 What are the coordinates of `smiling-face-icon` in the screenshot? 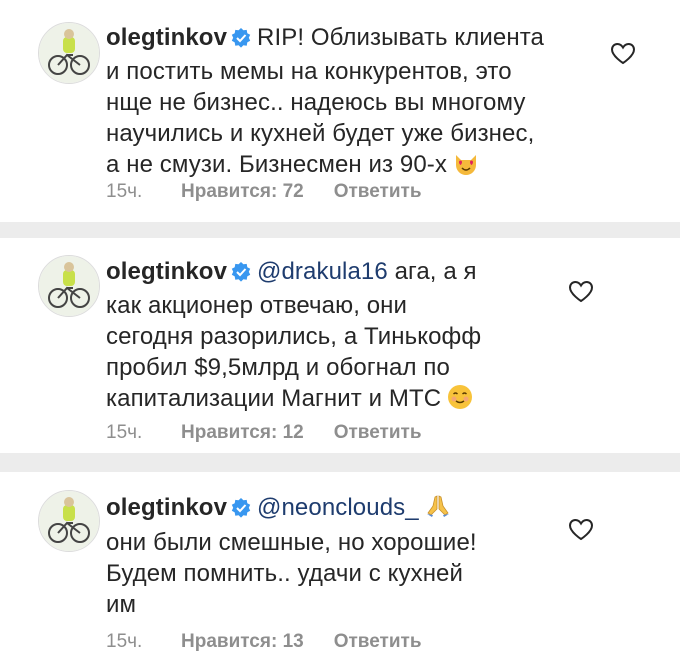 It's located at (460, 401).